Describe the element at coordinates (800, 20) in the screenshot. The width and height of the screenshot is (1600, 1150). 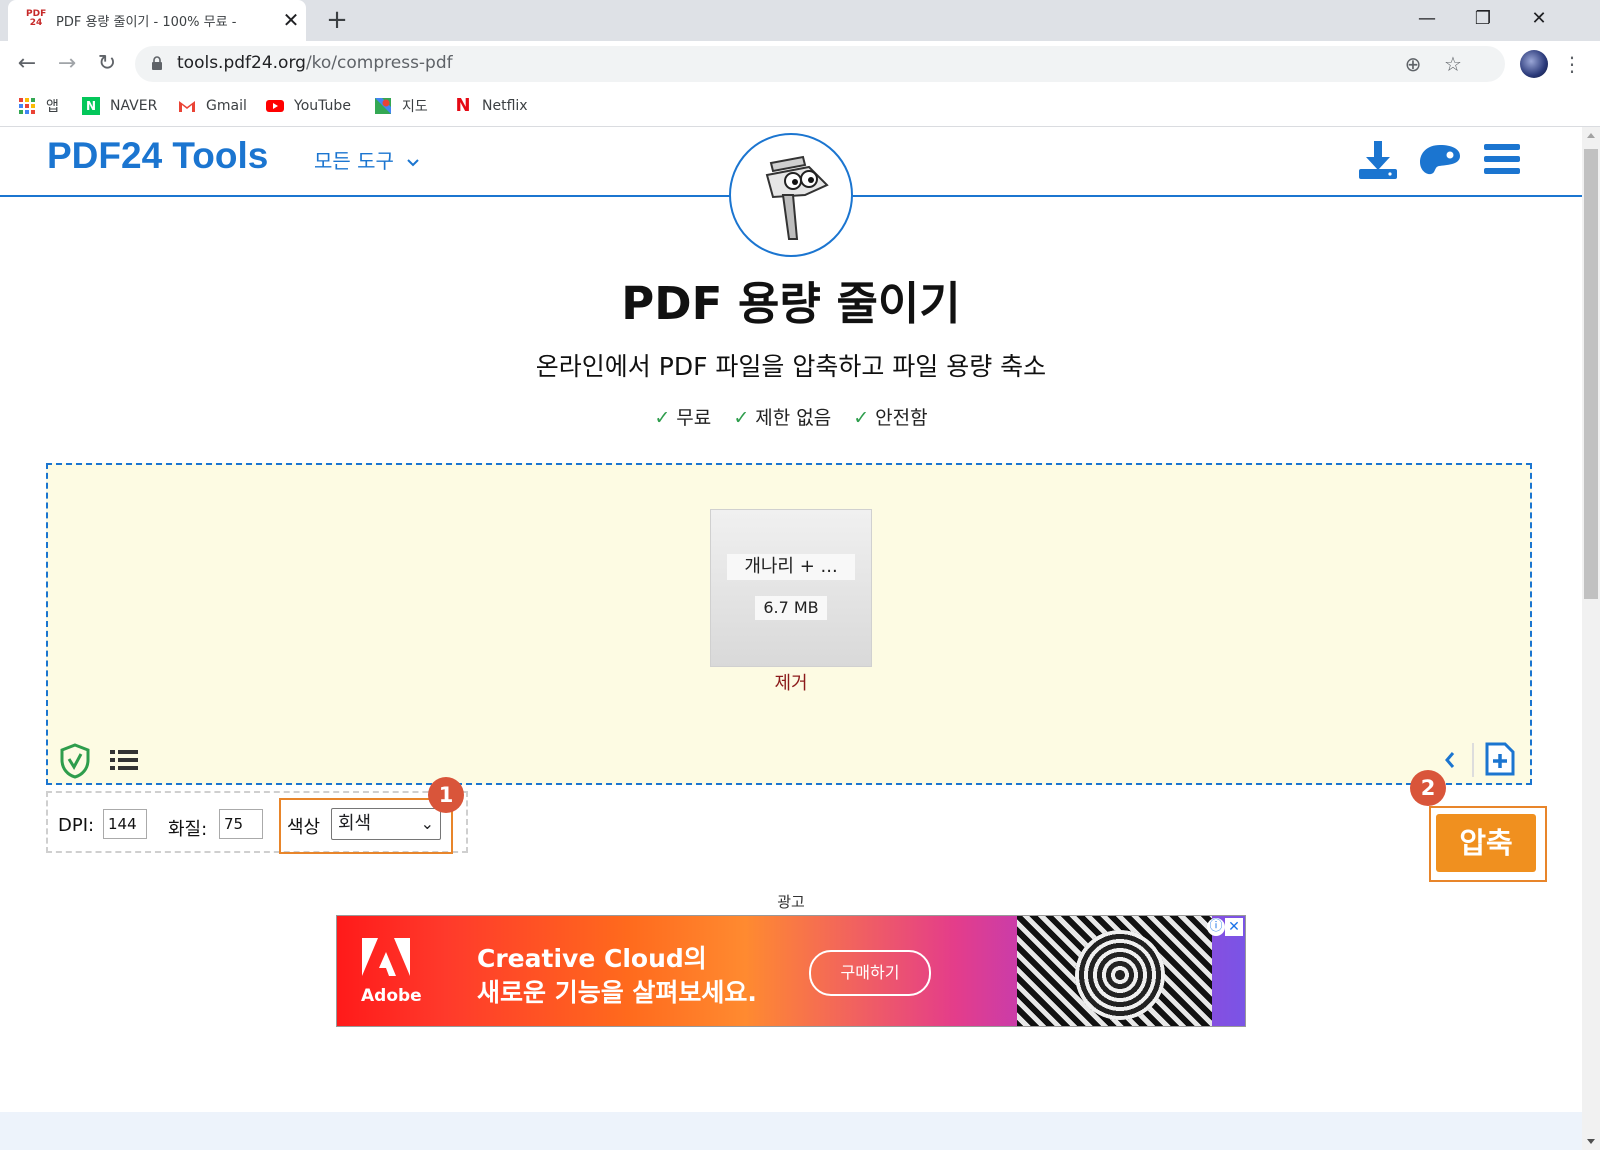
I see `tab-strip: PDF 24 PDF 용량 줄이기 - 100% 무료 - ✕ + — ❐ ✕` at that location.